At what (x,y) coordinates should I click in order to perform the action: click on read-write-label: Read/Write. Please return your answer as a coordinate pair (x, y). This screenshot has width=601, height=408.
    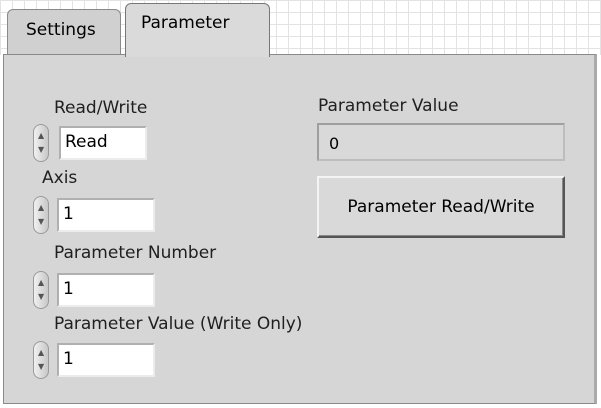
    Looking at the image, I should click on (101, 108).